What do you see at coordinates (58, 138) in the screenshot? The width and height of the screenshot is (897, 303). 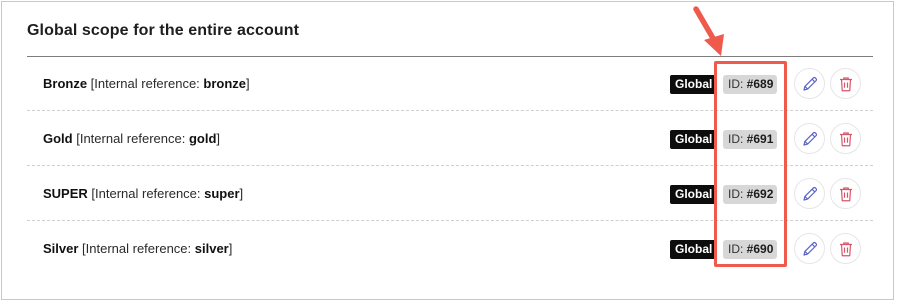 I see `item-name: Gold` at bounding box center [58, 138].